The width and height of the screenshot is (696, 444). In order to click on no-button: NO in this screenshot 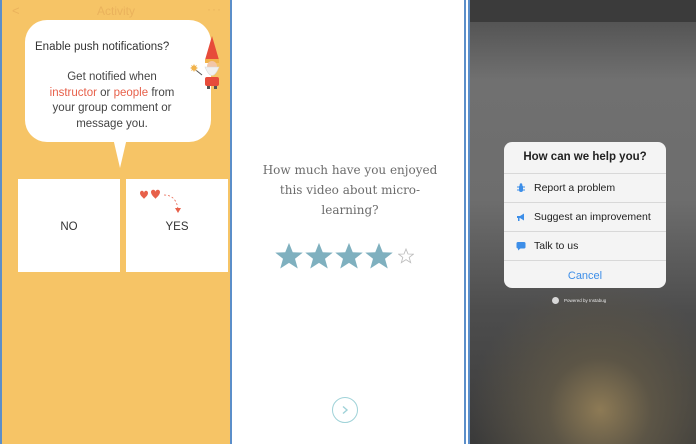, I will do `click(69, 225)`.